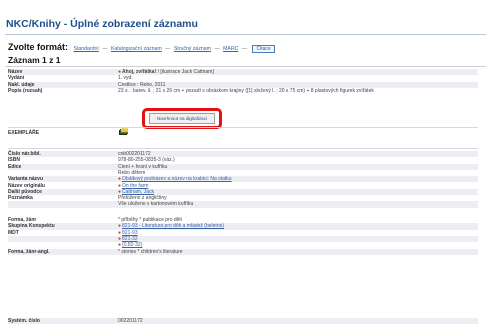  What do you see at coordinates (192, 49) in the screenshot?
I see `format-brief-link: Stručný záznam` at bounding box center [192, 49].